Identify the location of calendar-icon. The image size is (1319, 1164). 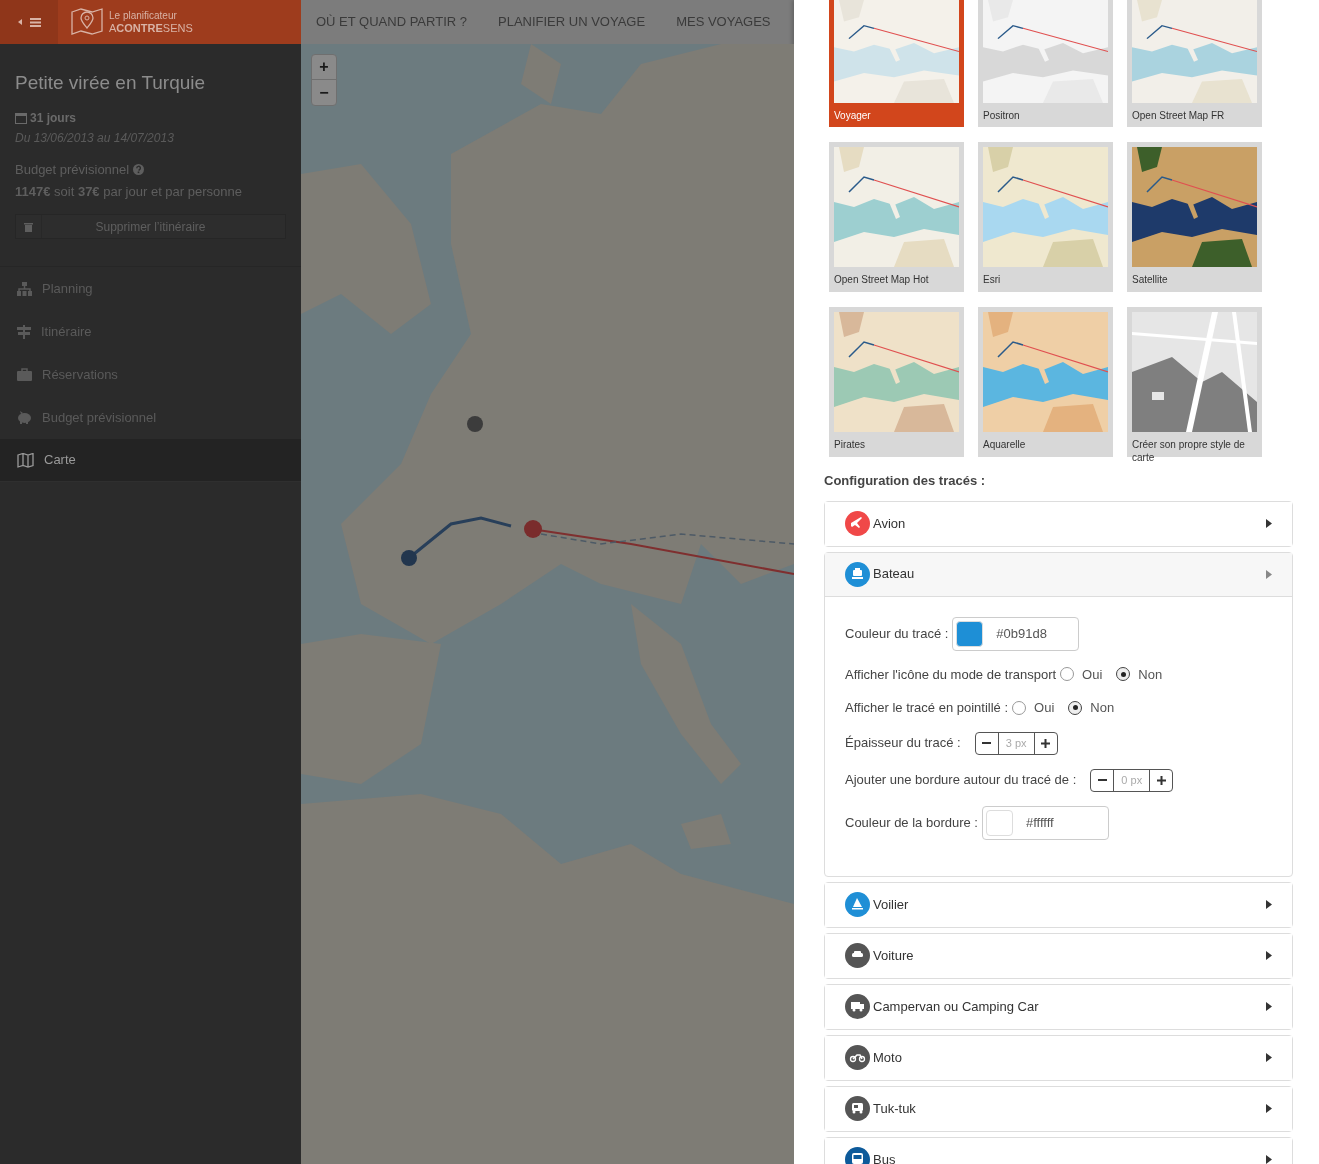
(21, 118).